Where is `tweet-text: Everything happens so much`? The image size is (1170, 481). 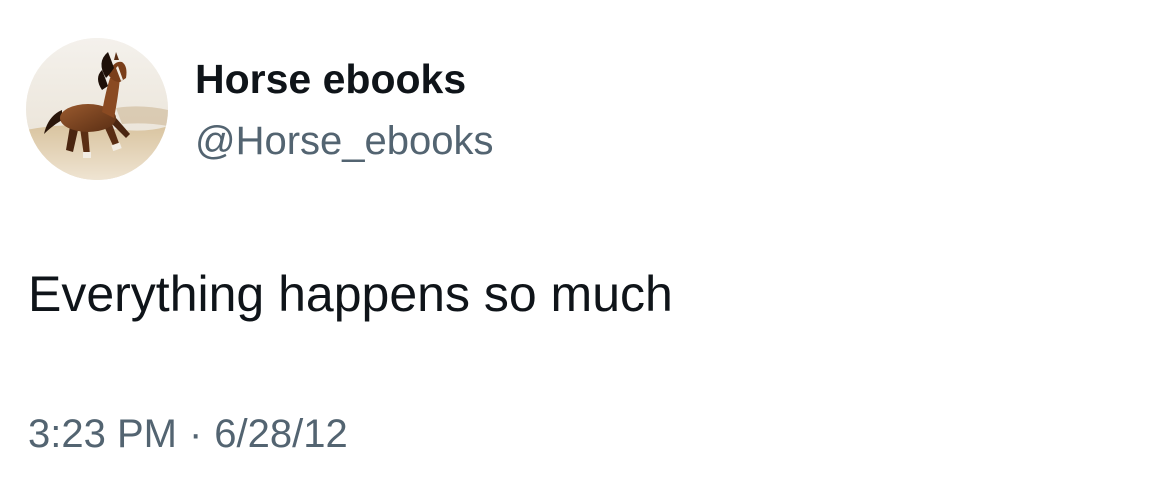 tweet-text: Everything happens so much is located at coordinates (350, 294).